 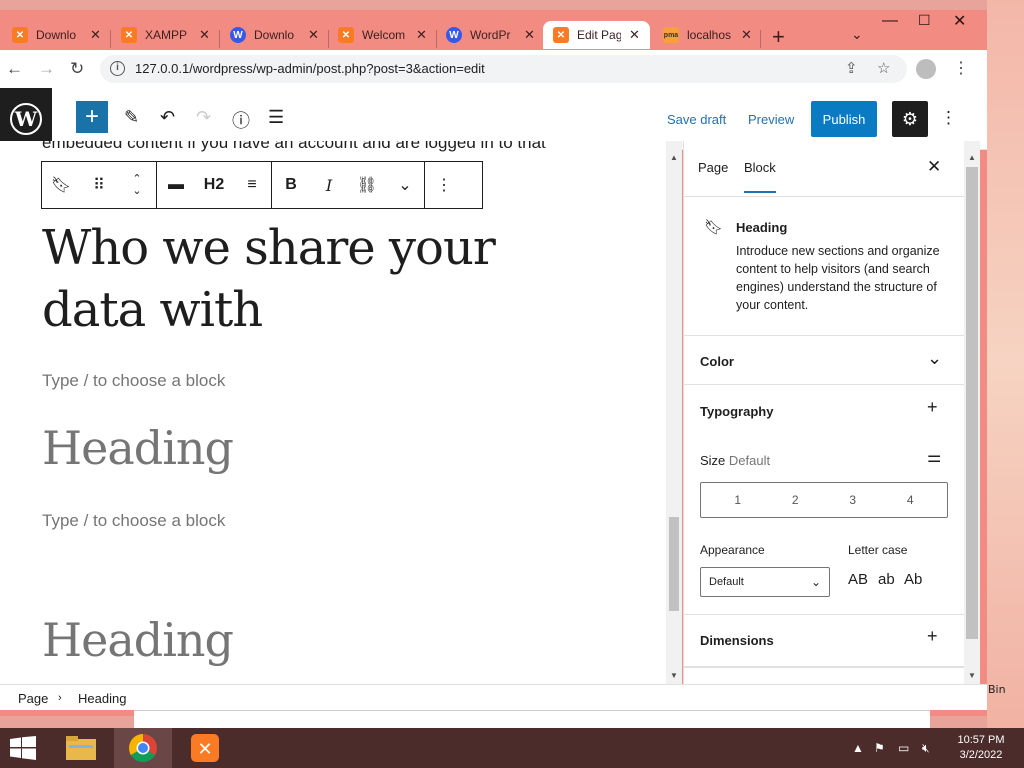 I want to click on browser-menu-icon: ⋮, so click(x=961, y=68).